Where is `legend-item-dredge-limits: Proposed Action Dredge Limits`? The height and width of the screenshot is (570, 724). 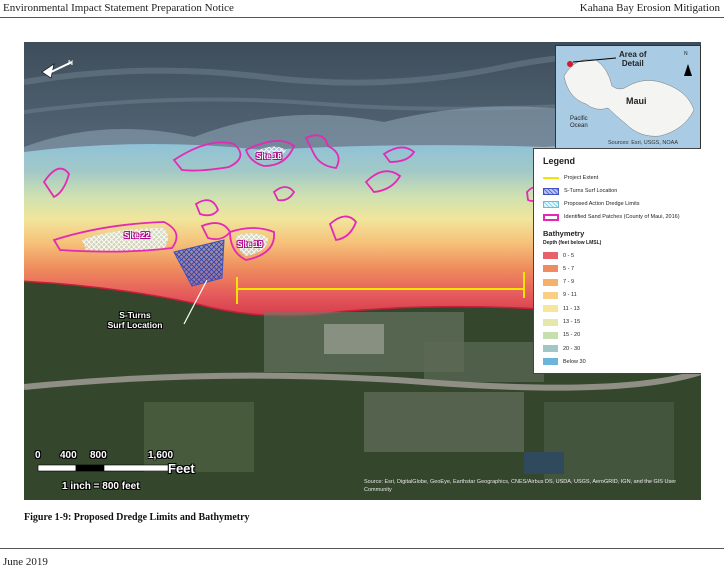 legend-item-dredge-limits: Proposed Action Dredge Limits is located at coordinates (620, 204).